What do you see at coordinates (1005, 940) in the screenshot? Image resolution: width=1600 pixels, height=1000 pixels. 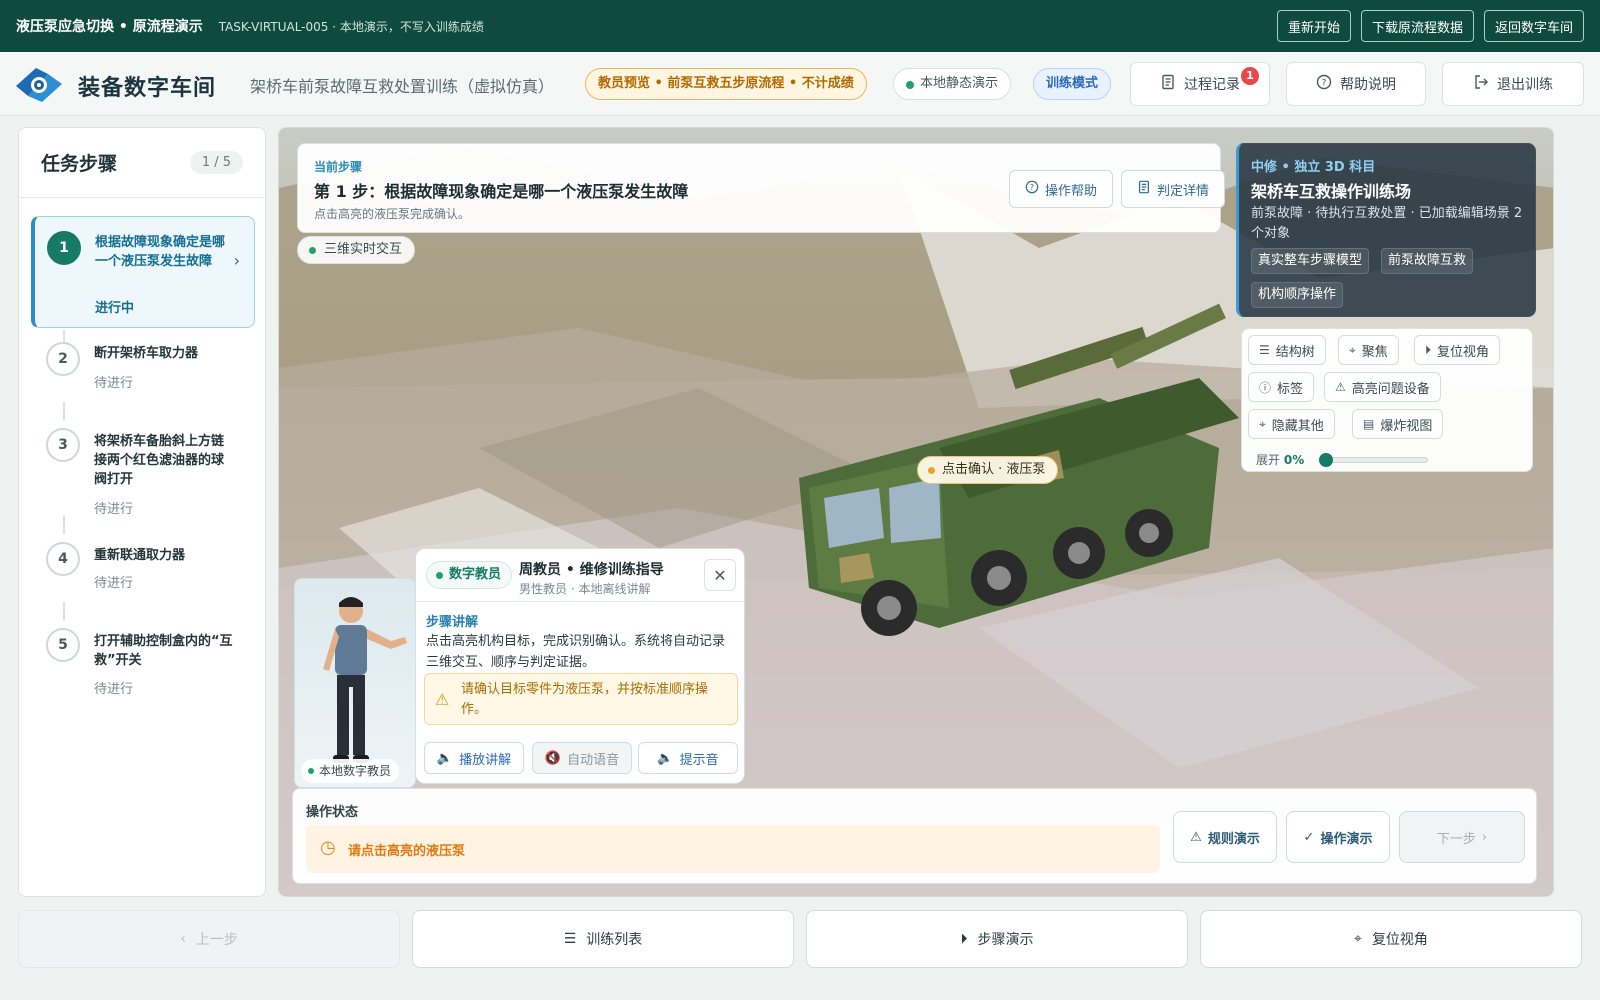 I see `step-demo-label: 步骤演示` at bounding box center [1005, 940].